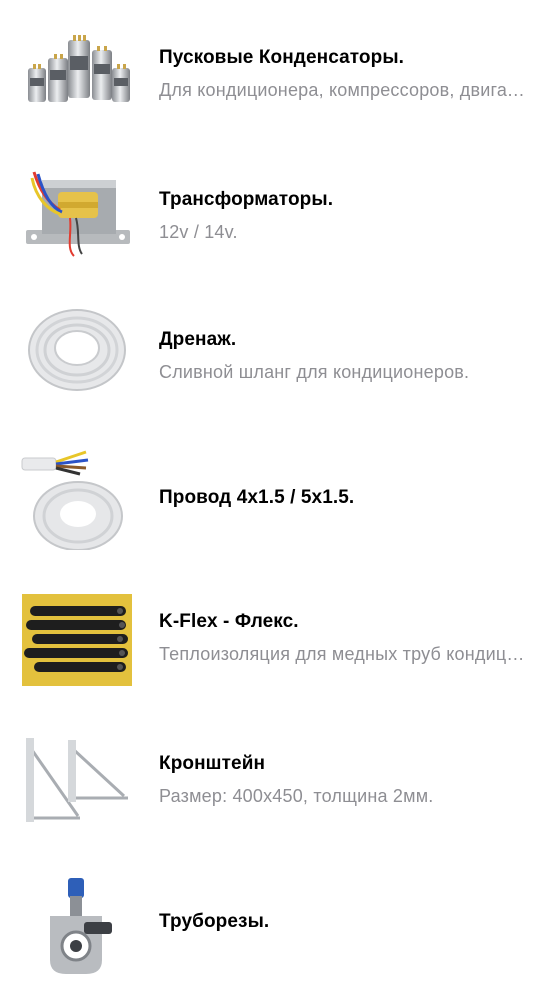 Image resolution: width=552 pixels, height=999 pixels. What do you see at coordinates (77, 346) in the screenshot?
I see `drain-hose-image` at bounding box center [77, 346].